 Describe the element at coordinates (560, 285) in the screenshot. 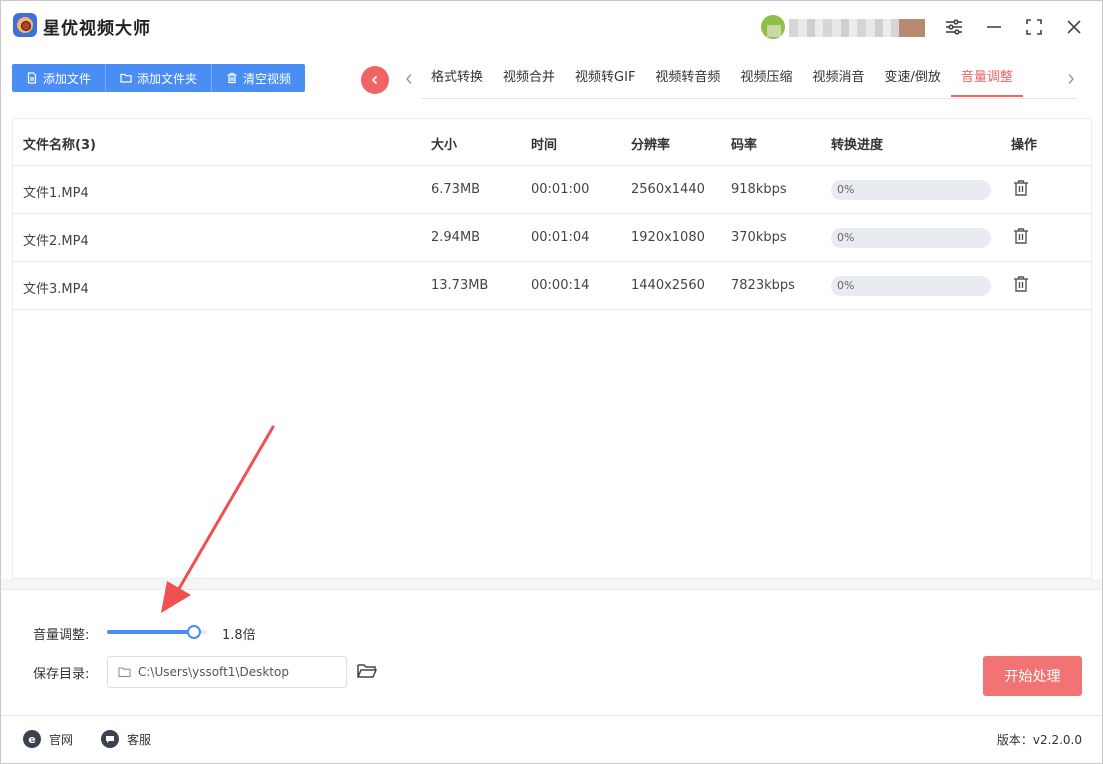

I see `cell-duration: 00:00:14` at that location.